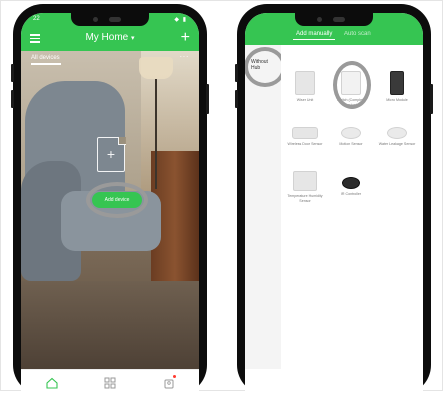 The image size is (443, 395). I want to click on home-icon, so click(52, 383).